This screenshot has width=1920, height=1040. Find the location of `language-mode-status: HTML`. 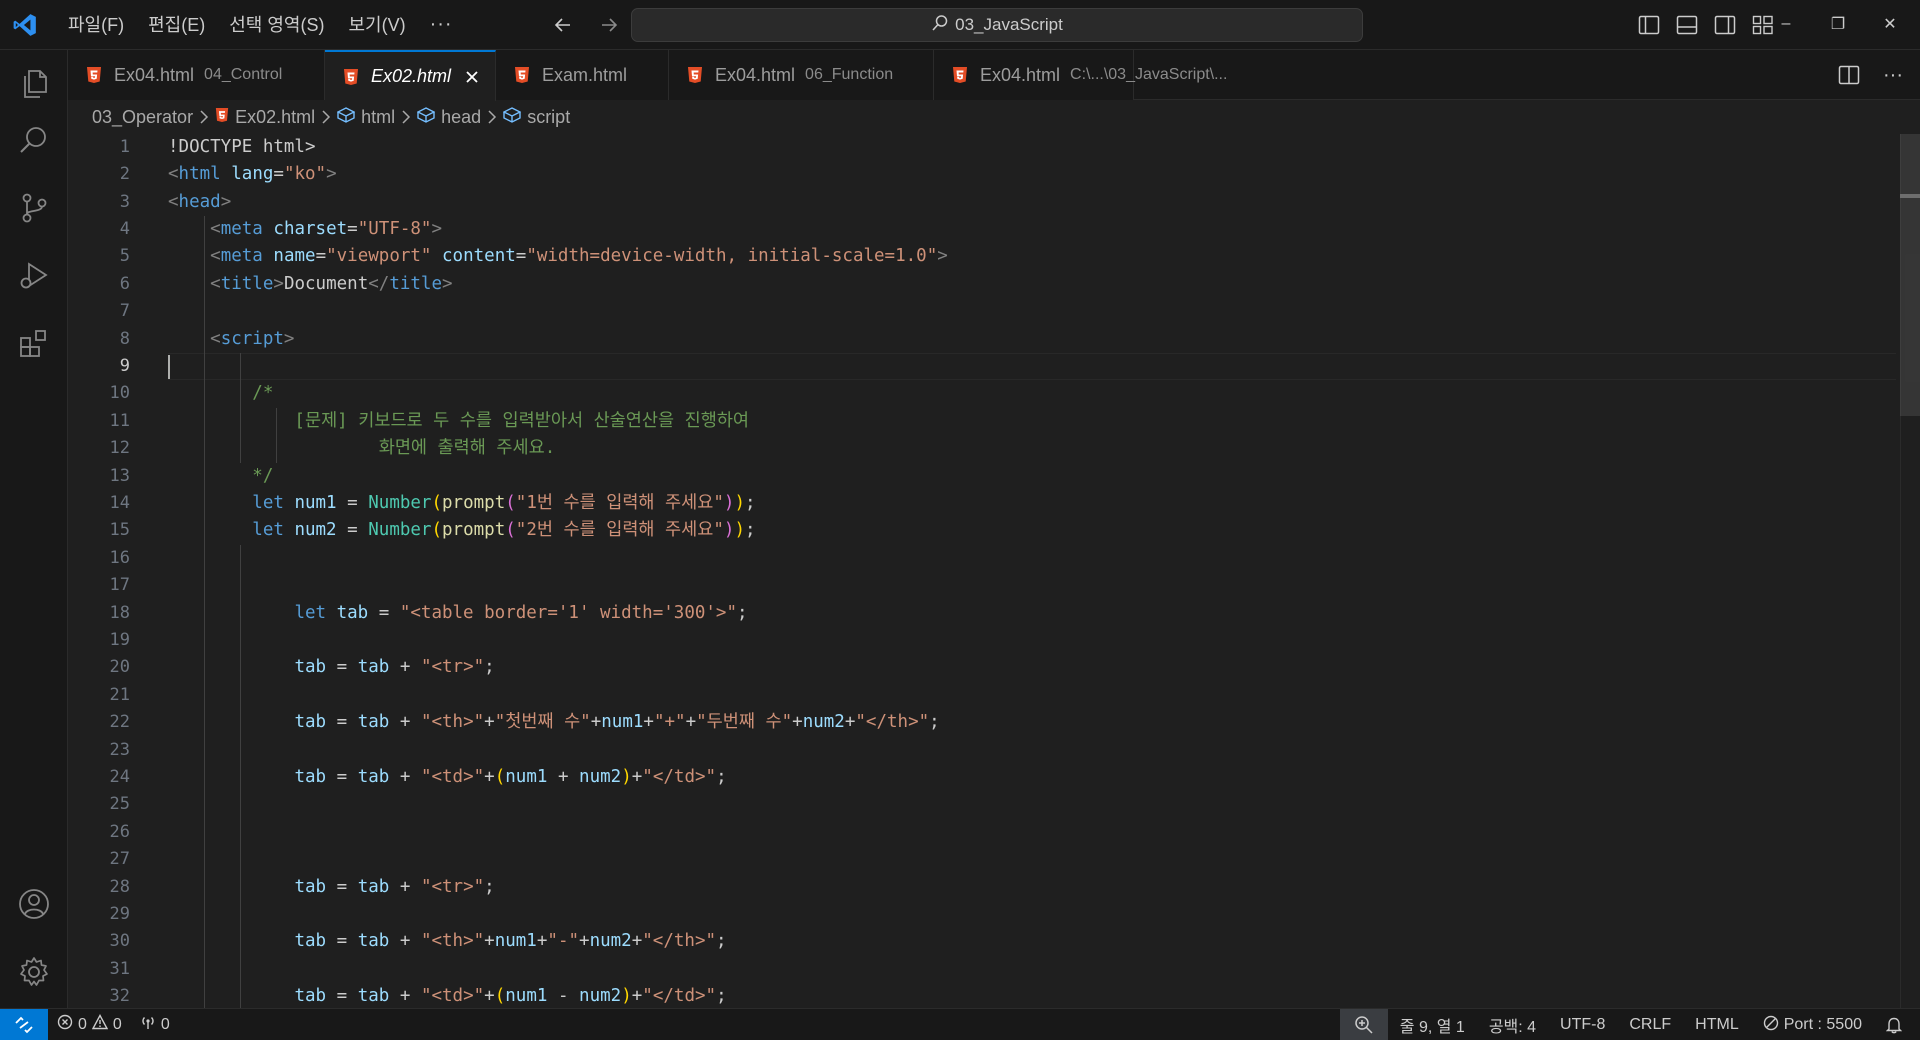

language-mode-status: HTML is located at coordinates (1717, 1024).